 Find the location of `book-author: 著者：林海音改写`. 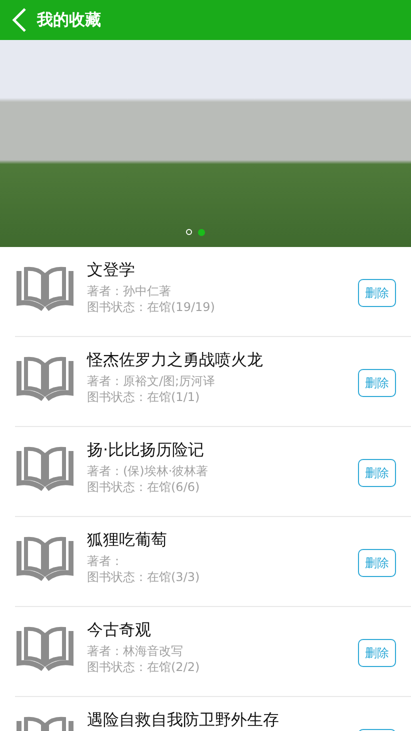

book-author: 著者：林海音改写 is located at coordinates (135, 651).